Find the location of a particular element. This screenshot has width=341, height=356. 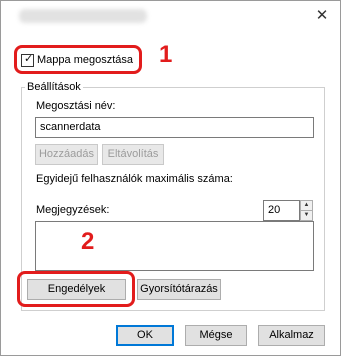

close-icon: ✕ is located at coordinates (322, 16).